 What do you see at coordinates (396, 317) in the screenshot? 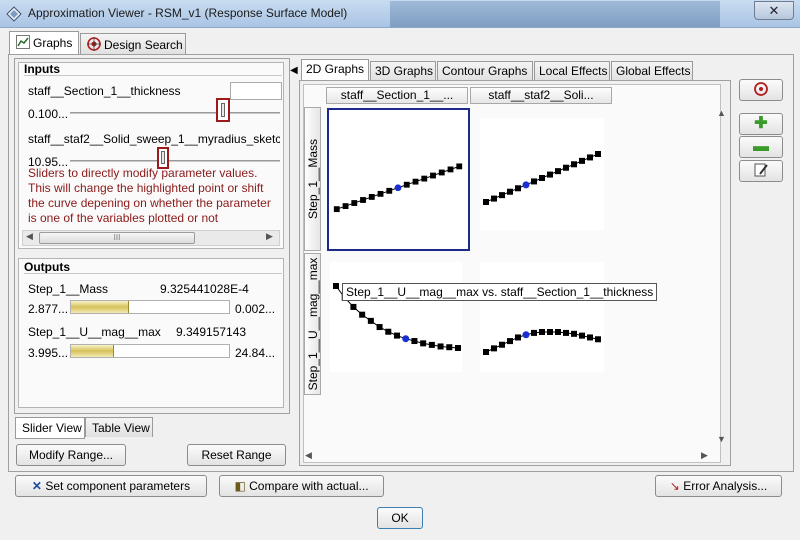
I see `plot-umag-vs-thickness` at bounding box center [396, 317].